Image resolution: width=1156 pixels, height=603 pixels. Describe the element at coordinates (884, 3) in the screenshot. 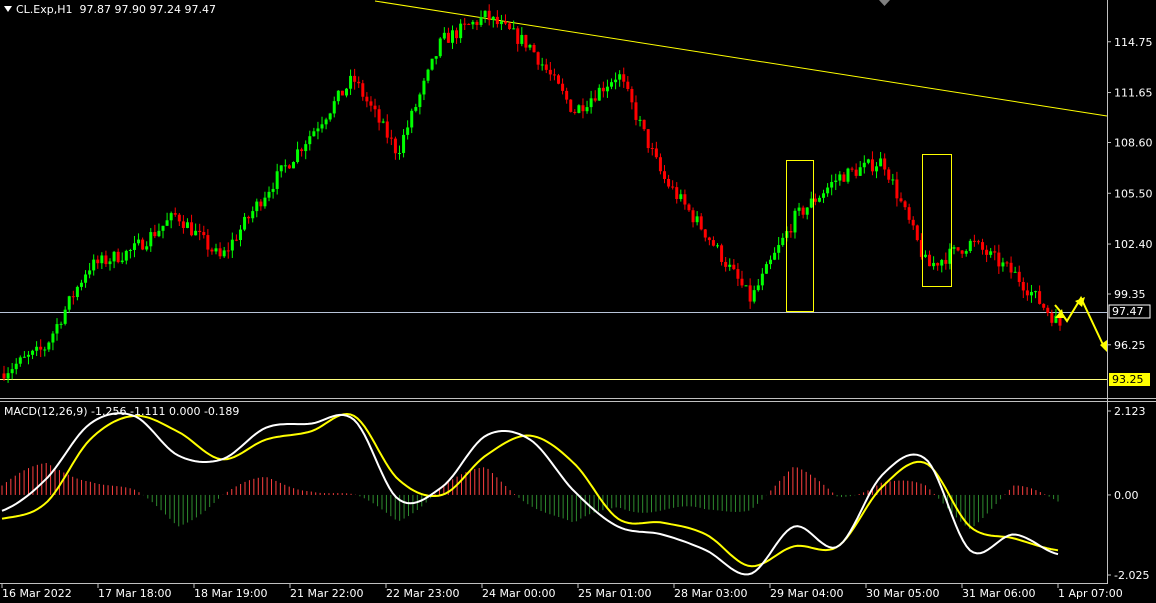

I see `chart-shift-marker` at that location.